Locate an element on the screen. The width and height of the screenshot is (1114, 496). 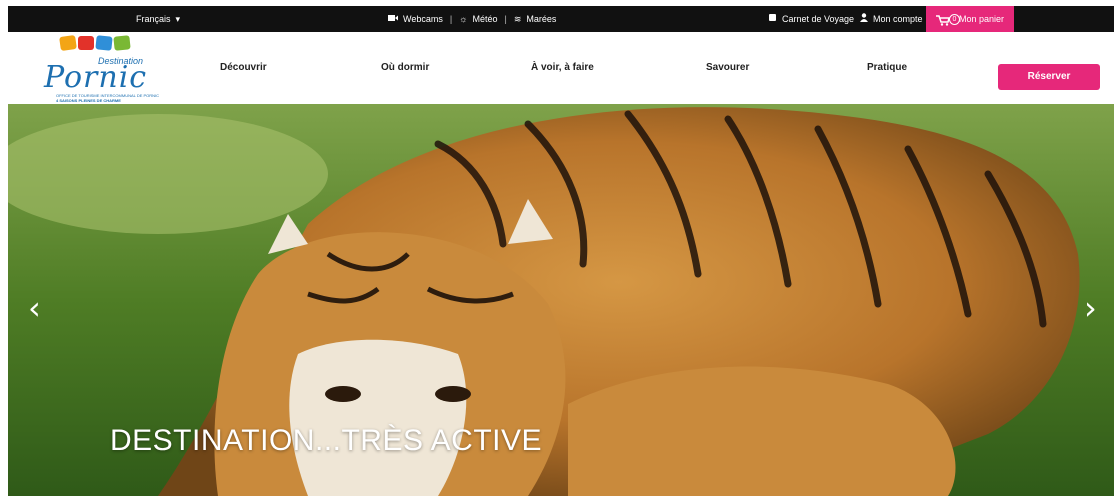
cart-button: 0 Mon panier is located at coordinates (970, 19).